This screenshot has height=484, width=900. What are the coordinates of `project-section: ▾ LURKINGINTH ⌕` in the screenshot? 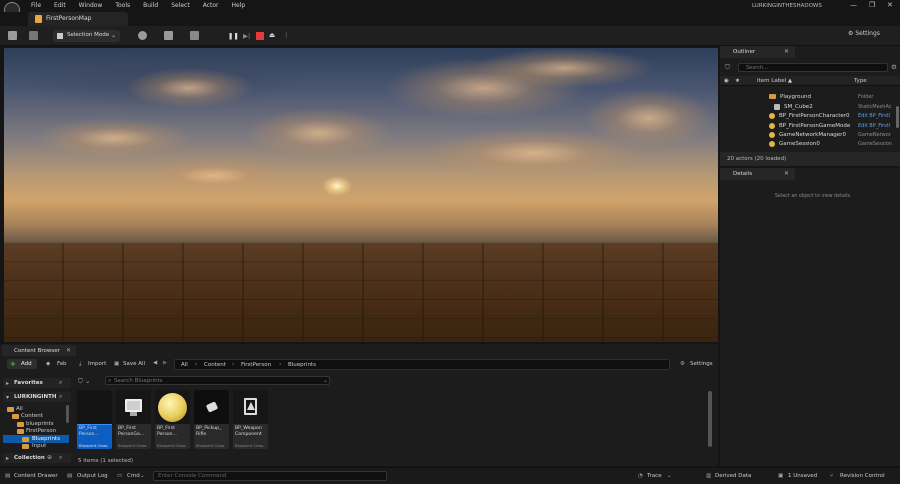 It's located at (37, 397).